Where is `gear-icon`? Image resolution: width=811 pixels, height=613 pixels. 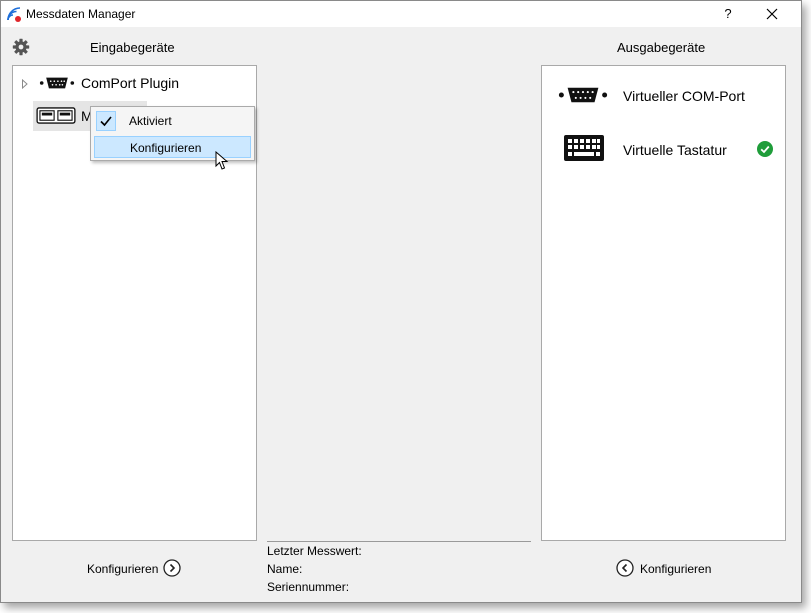 gear-icon is located at coordinates (21, 47).